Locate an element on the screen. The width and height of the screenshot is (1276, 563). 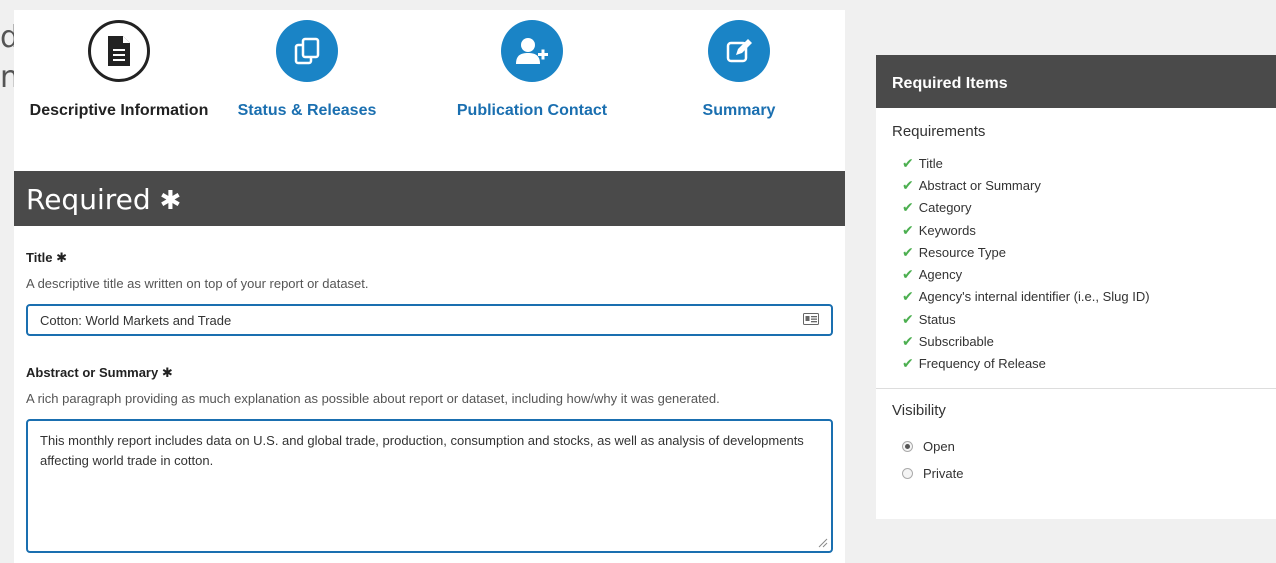
title-label-text: Title is located at coordinates (39, 257).